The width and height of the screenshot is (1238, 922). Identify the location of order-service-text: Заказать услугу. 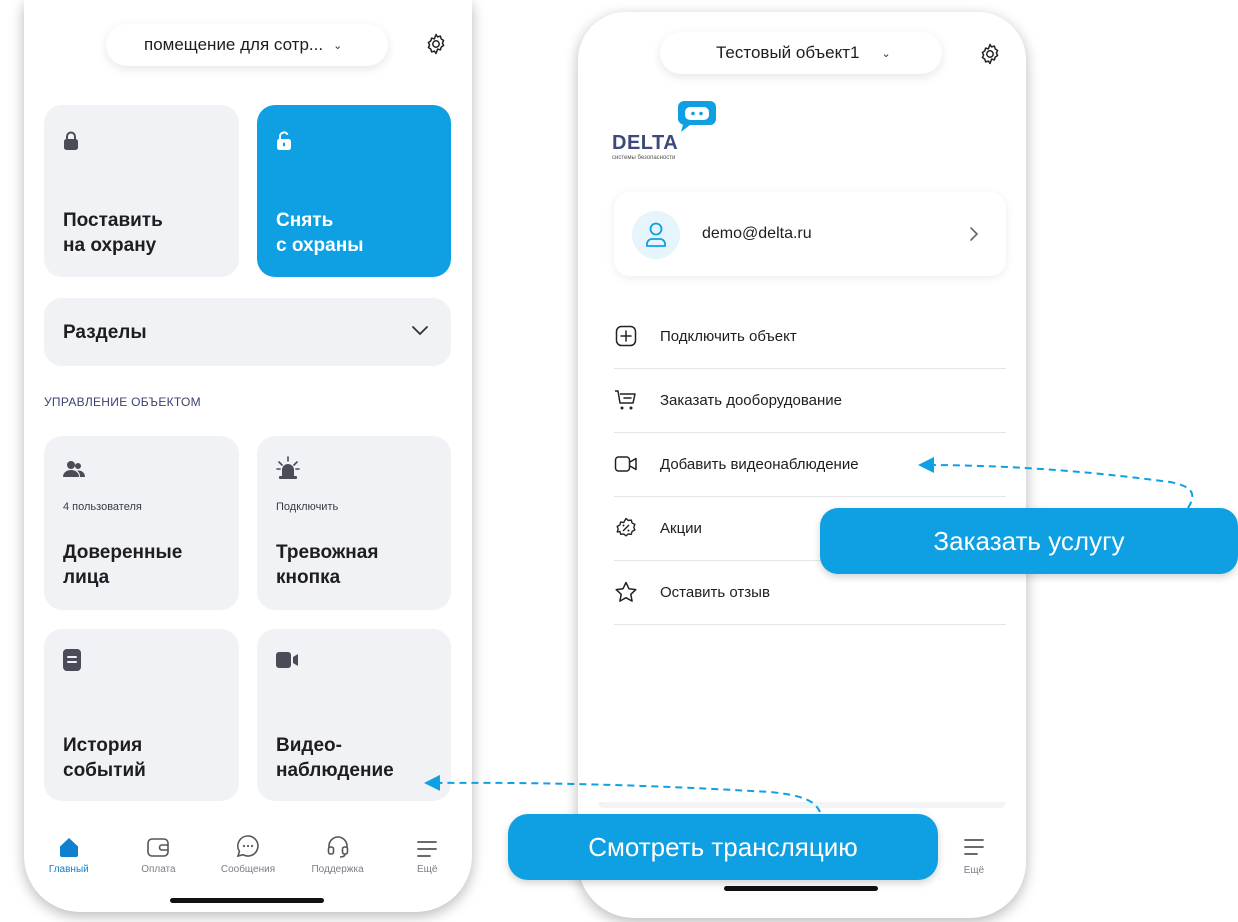
(1029, 540).